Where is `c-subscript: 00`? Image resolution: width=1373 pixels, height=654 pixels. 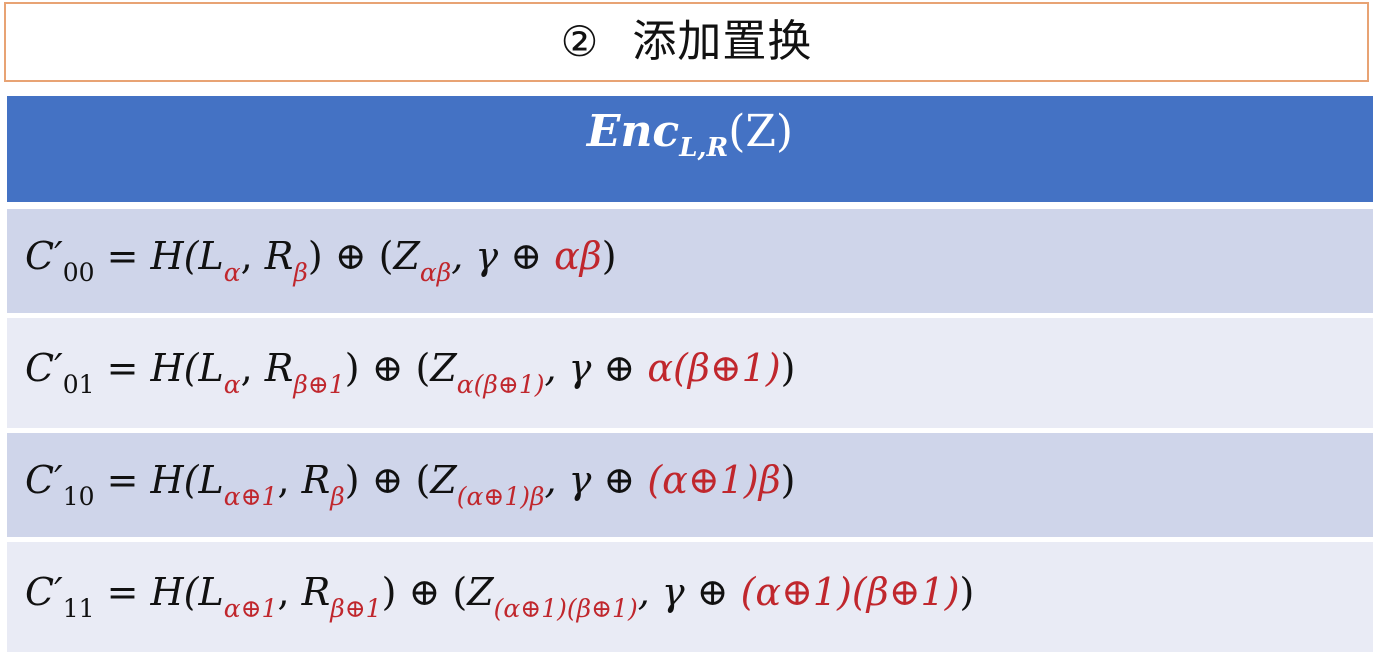 c-subscript: 00 is located at coordinates (78, 272).